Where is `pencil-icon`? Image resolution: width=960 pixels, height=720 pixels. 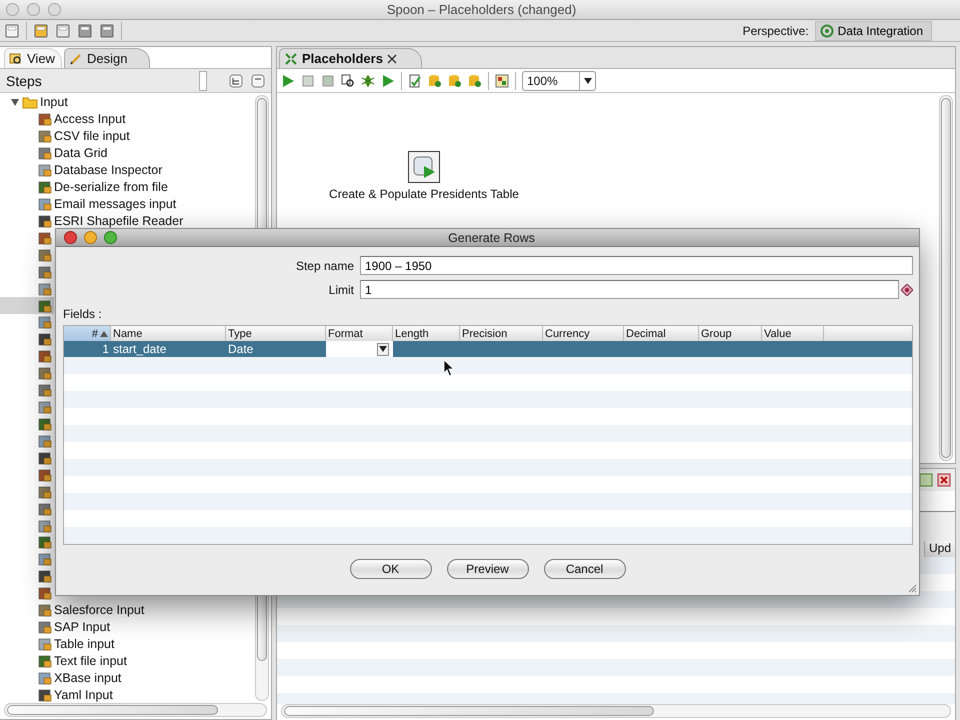 pencil-icon is located at coordinates (75, 59).